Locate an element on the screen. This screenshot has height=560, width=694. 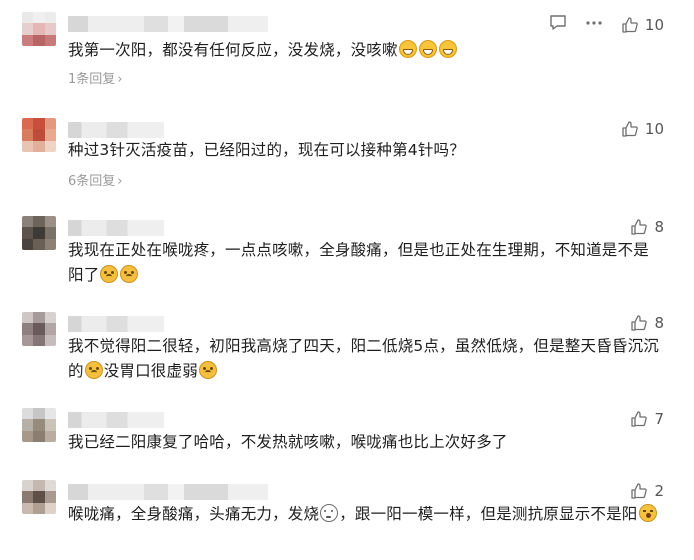
comment-text: 喉咙痛，全身酸痛，头痛无力，发烧 ，跟一阳一模一样，但是测抗原显示不是阳 is located at coordinates (365, 514).